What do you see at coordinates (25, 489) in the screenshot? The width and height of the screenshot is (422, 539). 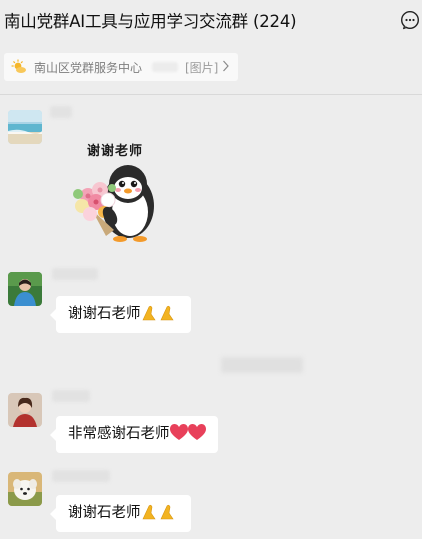 I see `dog-avatar` at bounding box center [25, 489].